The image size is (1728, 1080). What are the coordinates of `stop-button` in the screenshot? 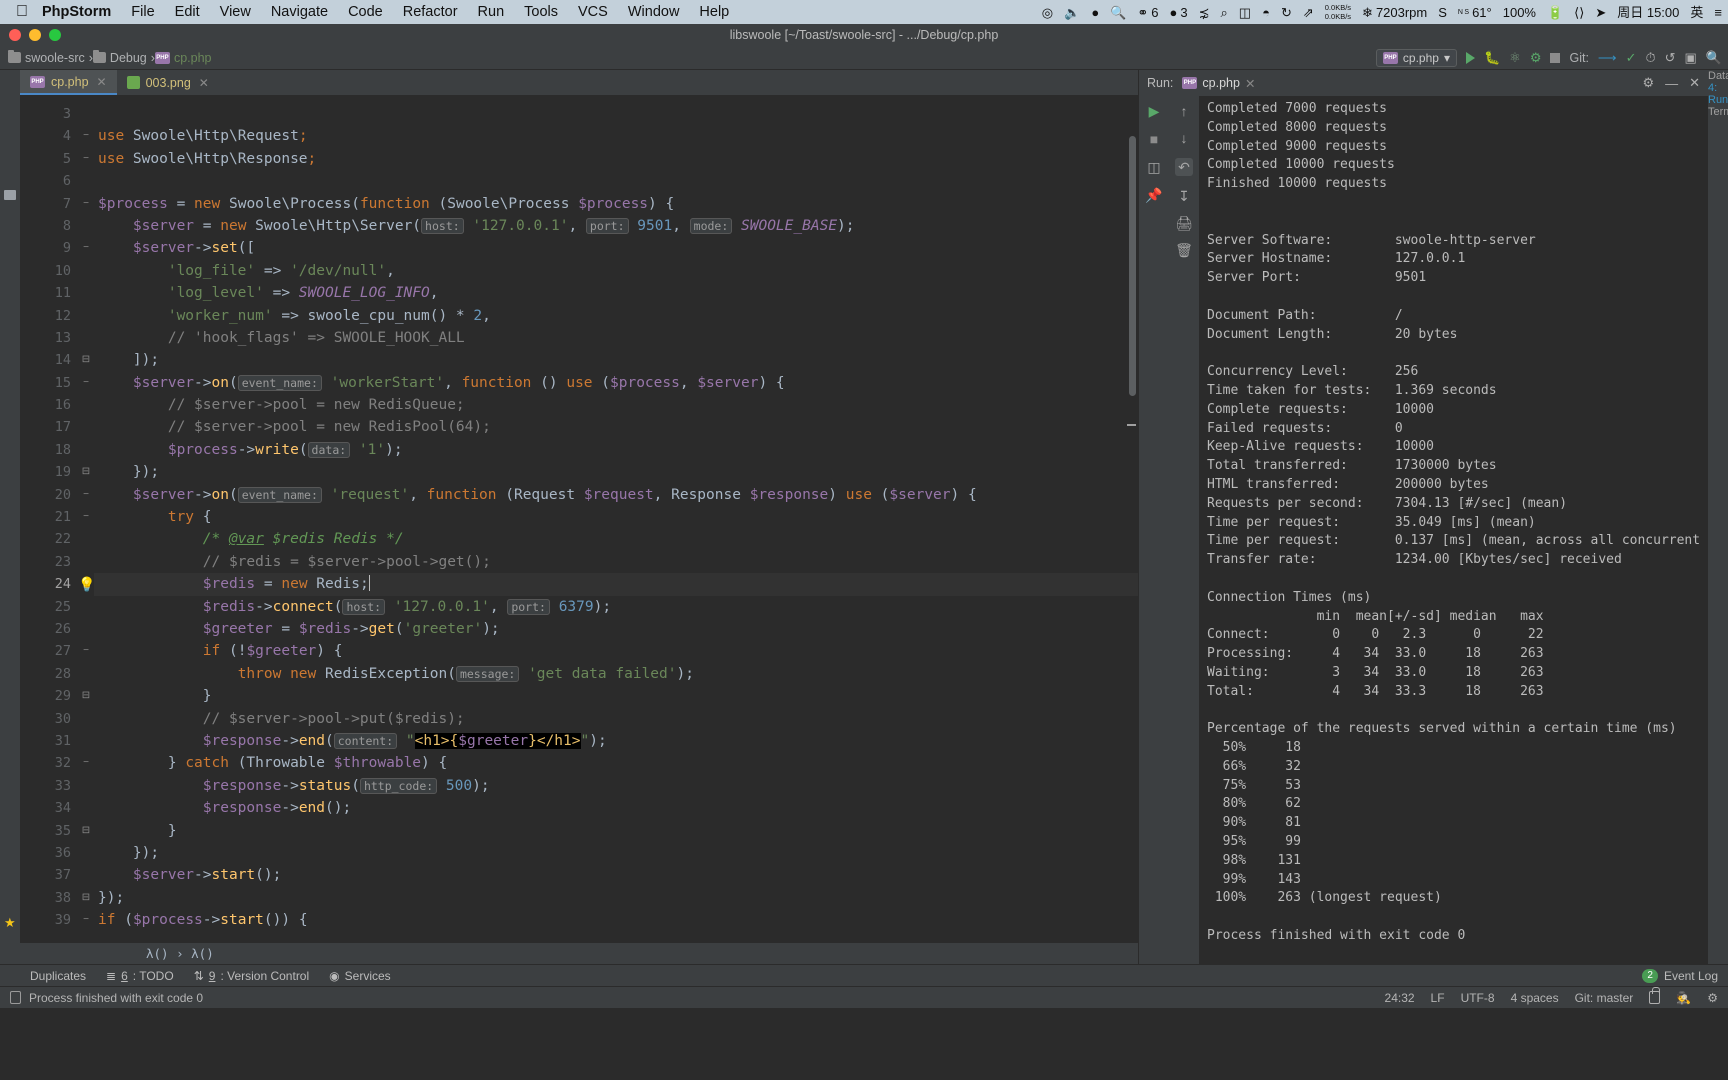 It's located at (1555, 57).